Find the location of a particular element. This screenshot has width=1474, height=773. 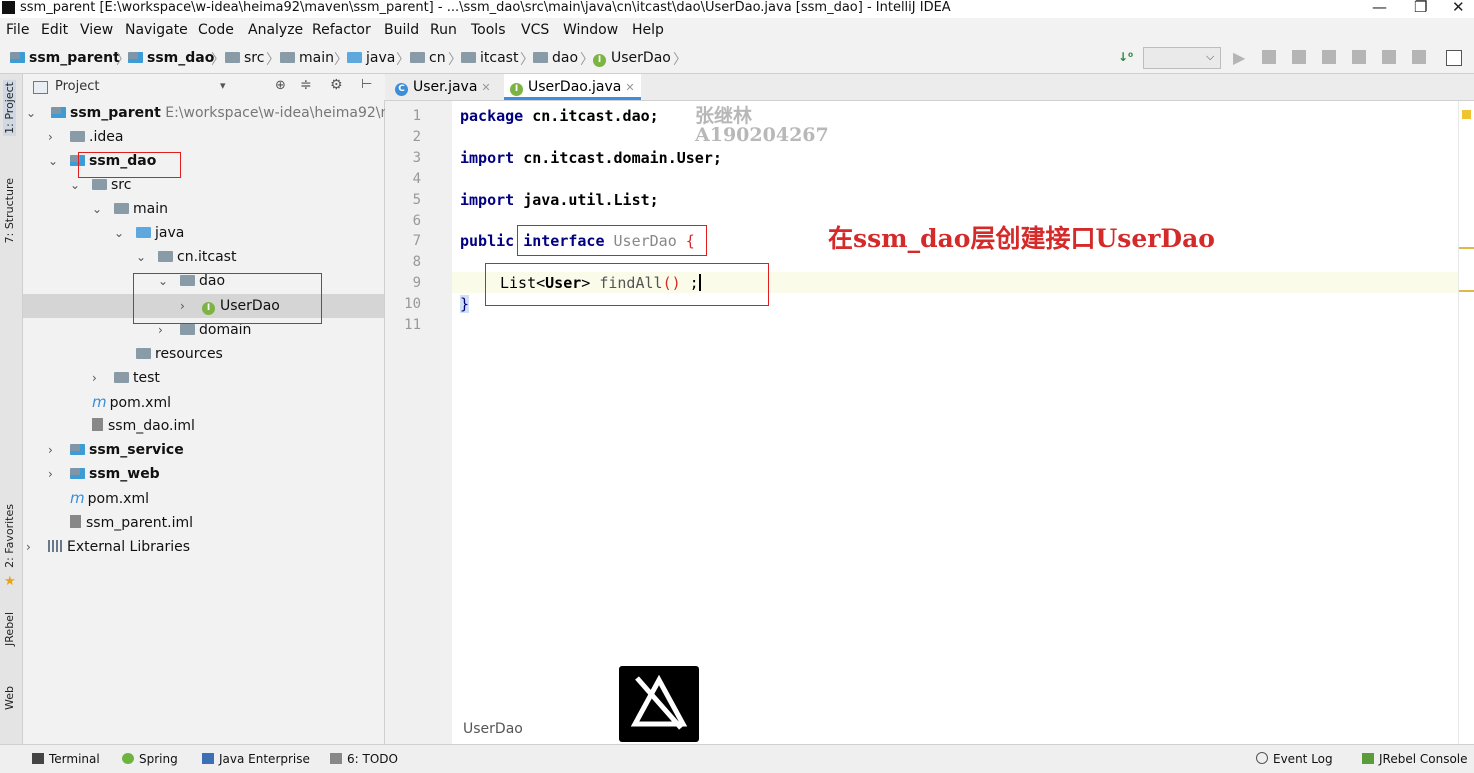

crumb-label: itcast is located at coordinates (499, 58).